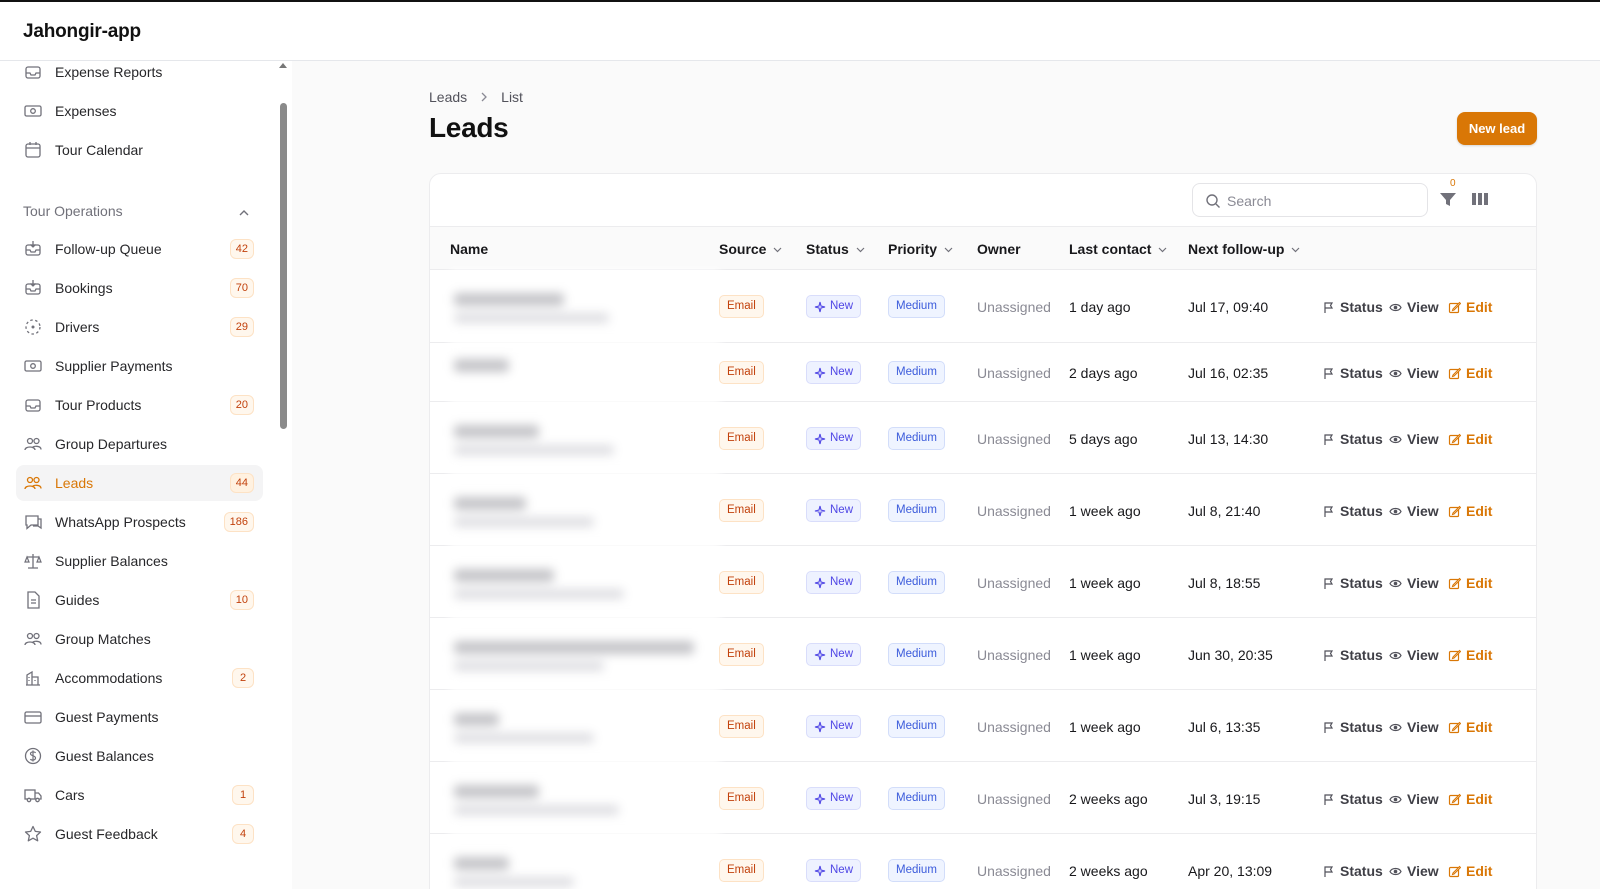  What do you see at coordinates (283, 266) in the screenshot?
I see `sidebar-scrollbar` at bounding box center [283, 266].